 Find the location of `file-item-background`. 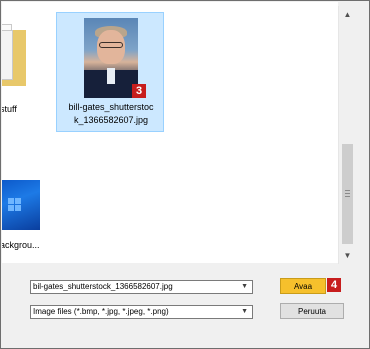

file-item-background is located at coordinates (22, 205).